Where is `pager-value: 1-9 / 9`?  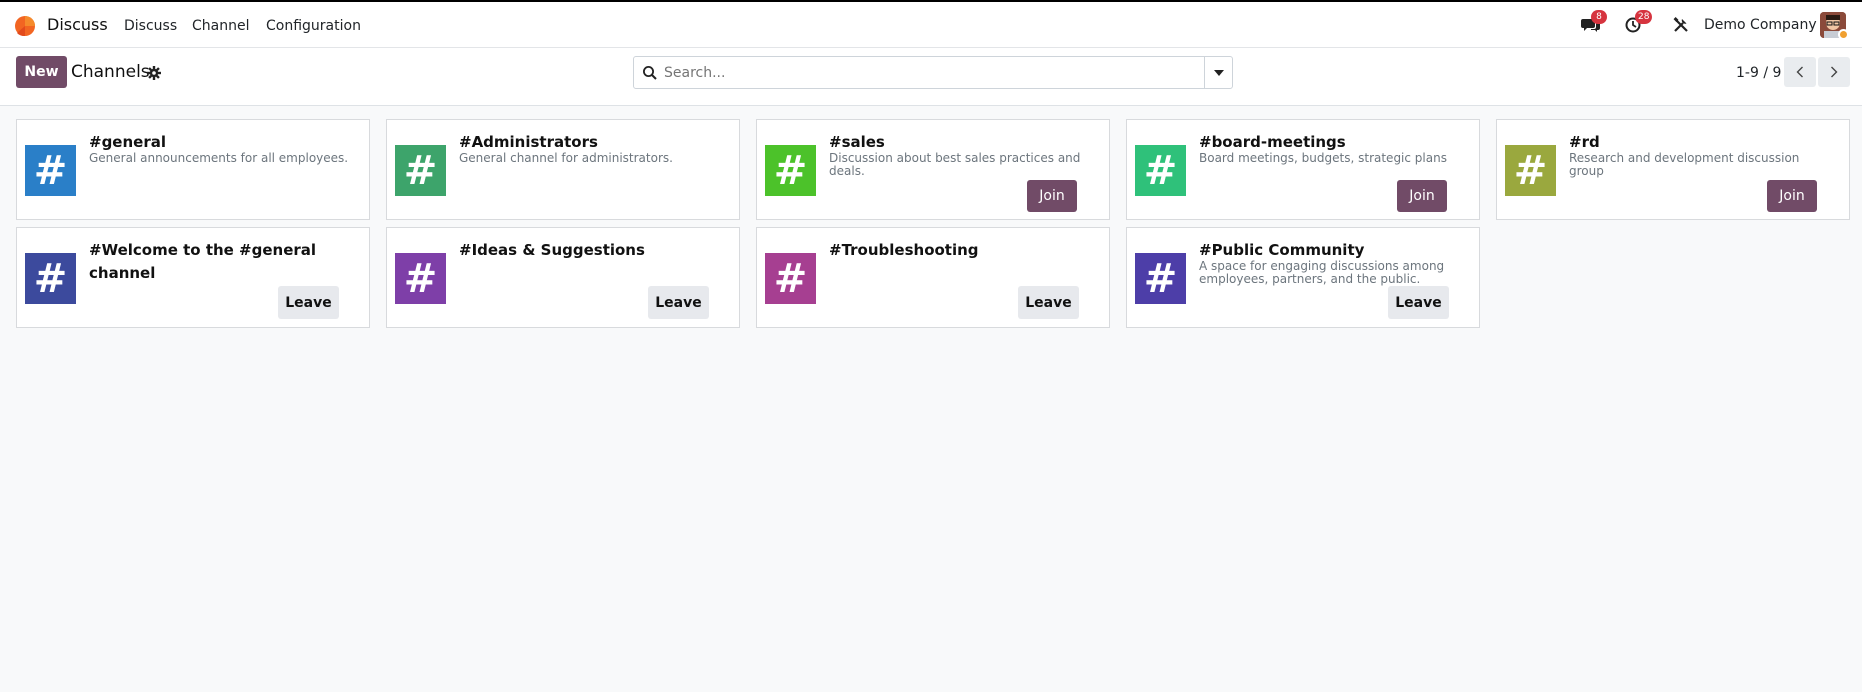 pager-value: 1-9 / 9 is located at coordinates (1758, 73).